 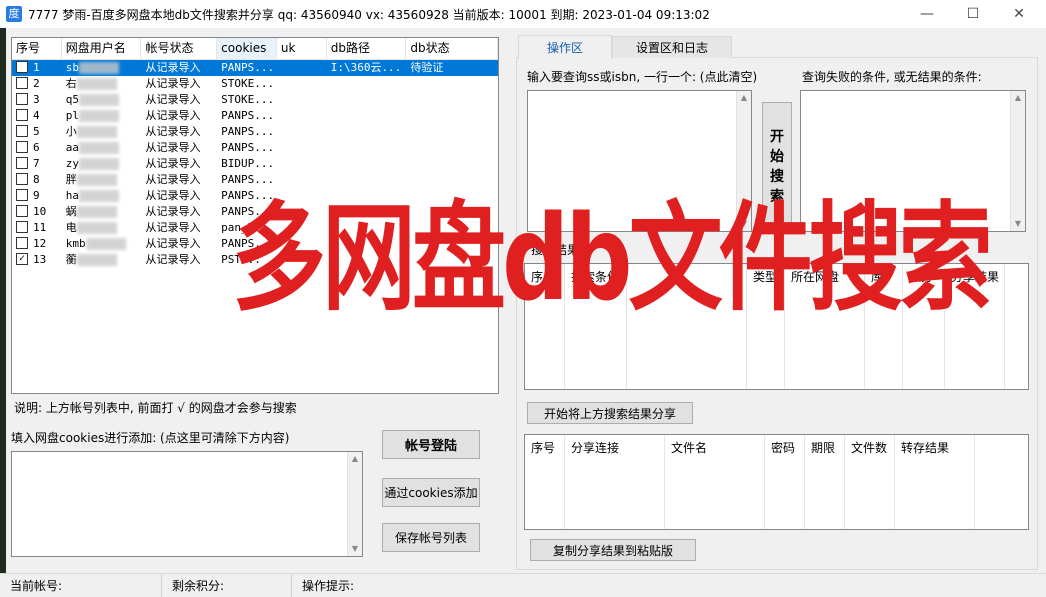 I want to click on share-col-password: 密码, so click(x=785, y=448).